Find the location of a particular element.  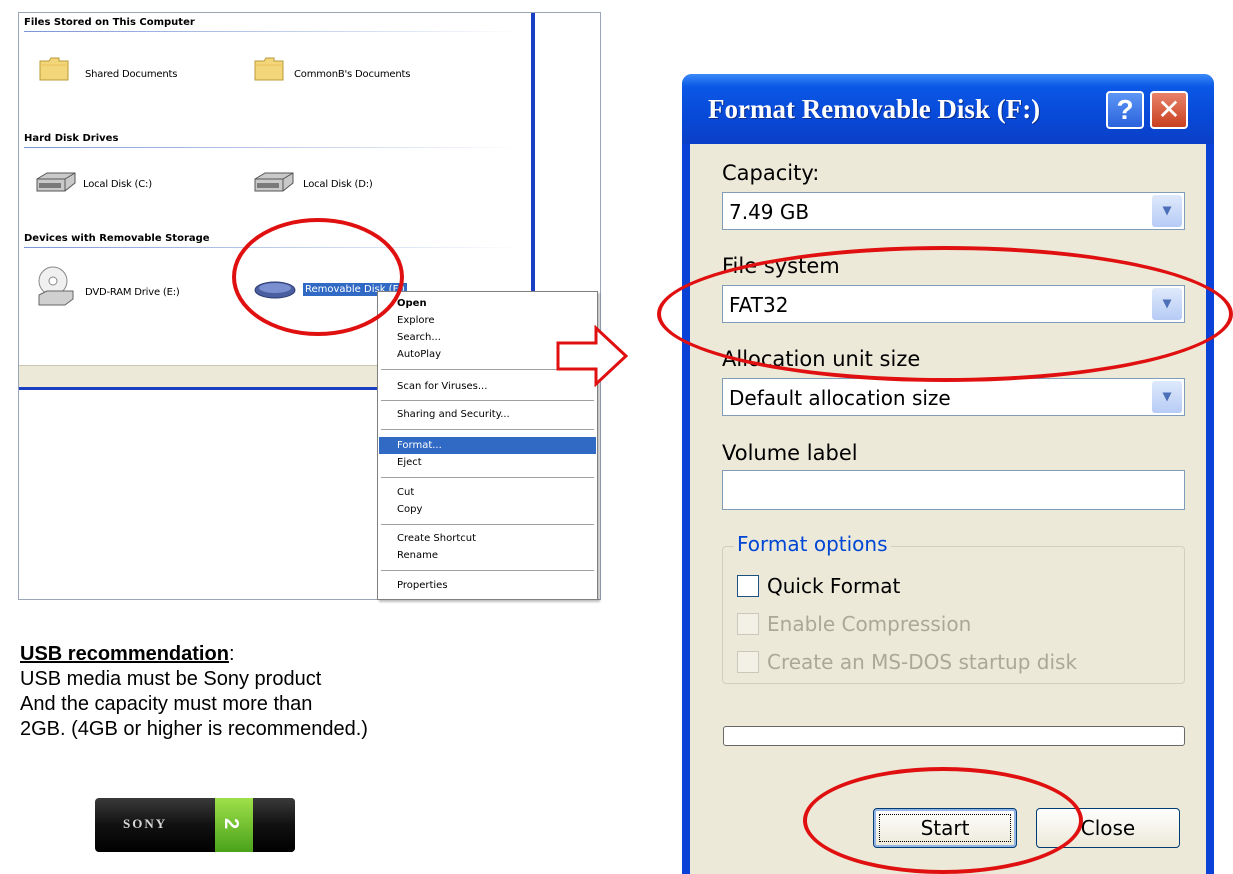

annotation-ellipse-file-system is located at coordinates (945, 314).